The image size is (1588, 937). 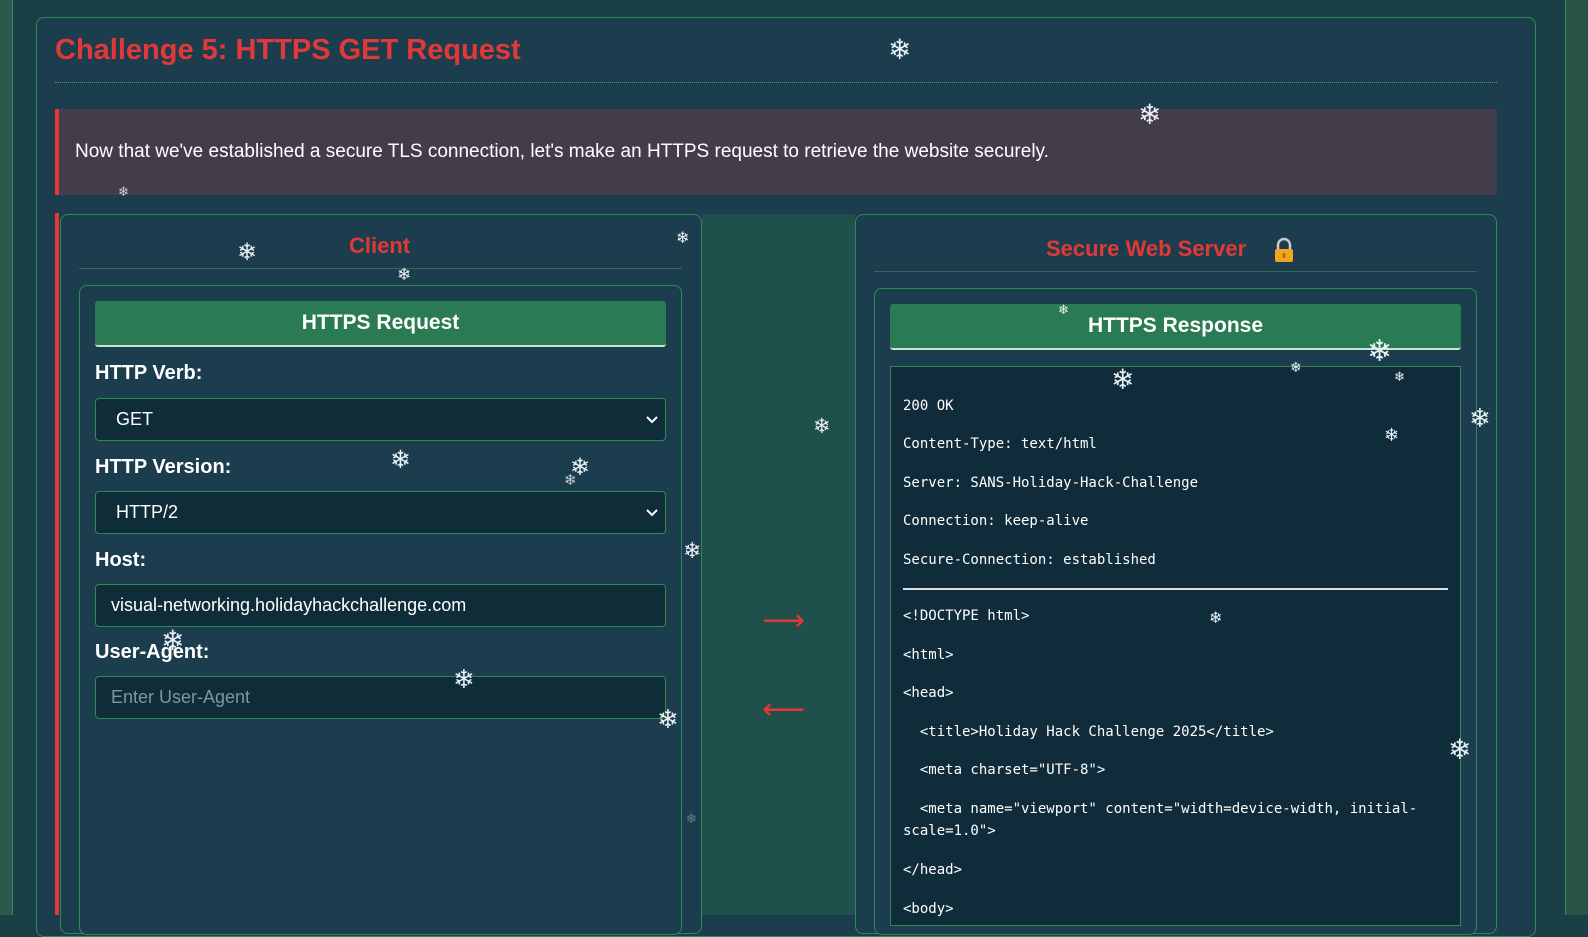 I want to click on http-version-value: HTTP/2, so click(x=147, y=512).